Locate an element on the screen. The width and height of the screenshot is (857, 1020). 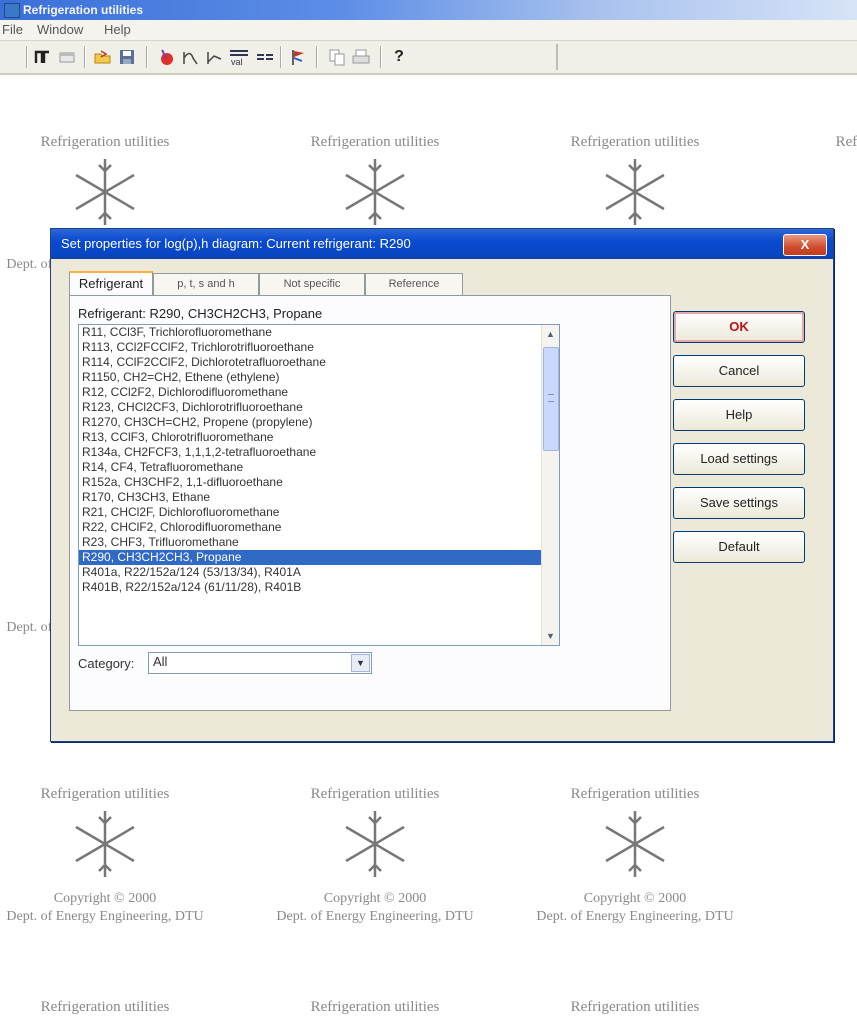
ok-button: OK is located at coordinates (739, 327).